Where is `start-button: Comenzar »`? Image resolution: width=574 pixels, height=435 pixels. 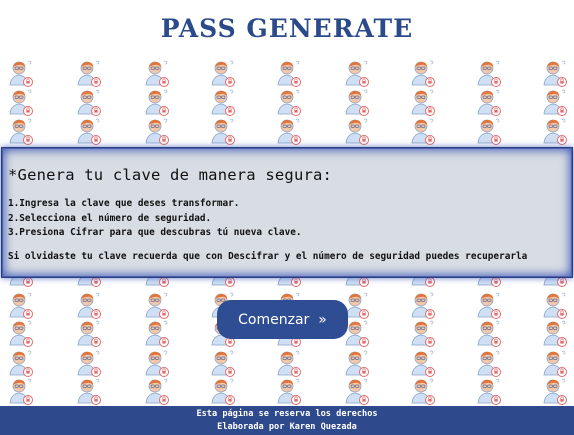
start-button: Comenzar » is located at coordinates (282, 319).